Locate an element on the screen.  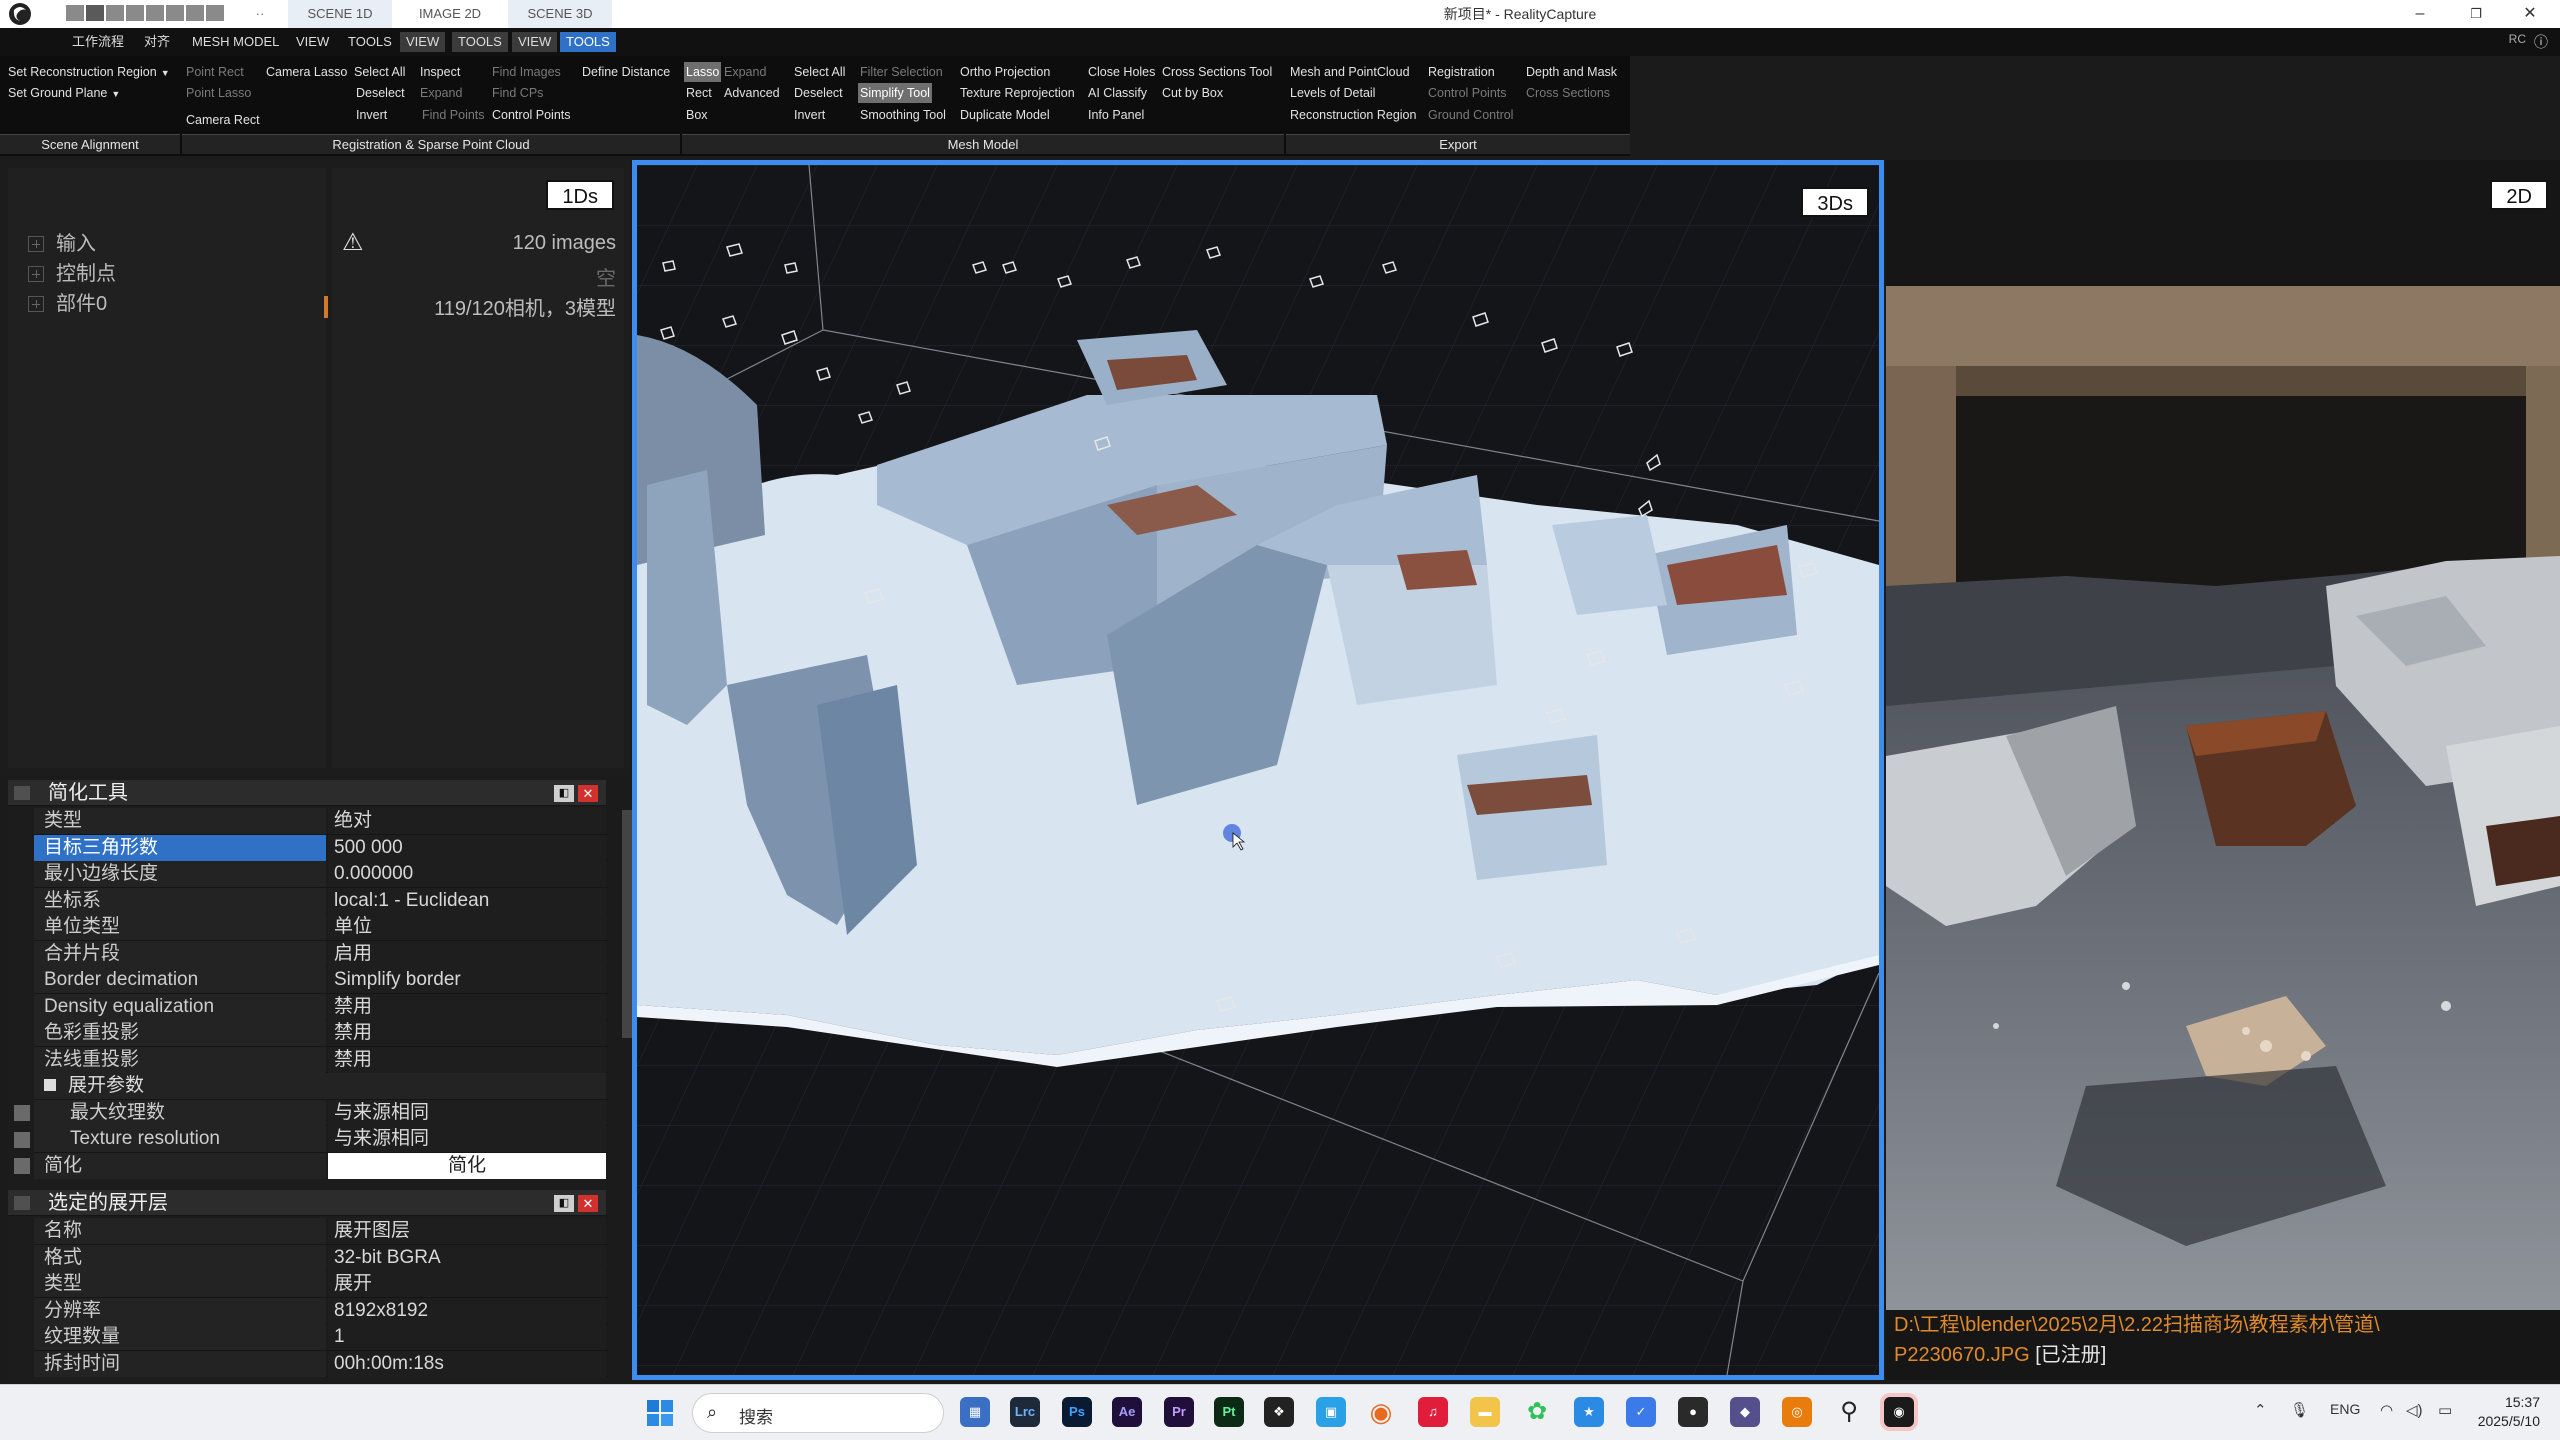
invert-cameras-button: Invert is located at coordinates (371, 115).